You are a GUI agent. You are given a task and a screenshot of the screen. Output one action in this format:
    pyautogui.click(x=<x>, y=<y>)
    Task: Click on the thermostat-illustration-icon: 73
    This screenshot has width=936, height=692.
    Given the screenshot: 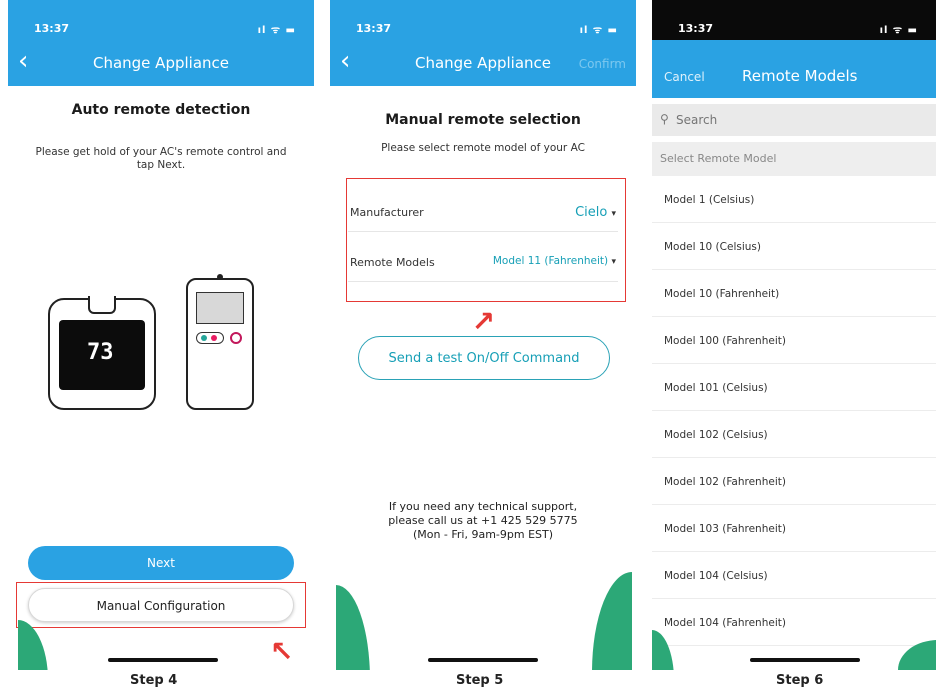 What is the action you would take?
    pyautogui.click(x=102, y=353)
    